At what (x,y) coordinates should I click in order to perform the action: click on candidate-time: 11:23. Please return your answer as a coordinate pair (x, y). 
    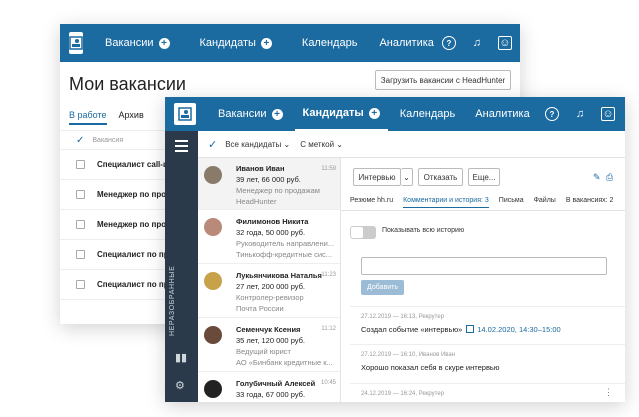
    Looking at the image, I should click on (328, 275).